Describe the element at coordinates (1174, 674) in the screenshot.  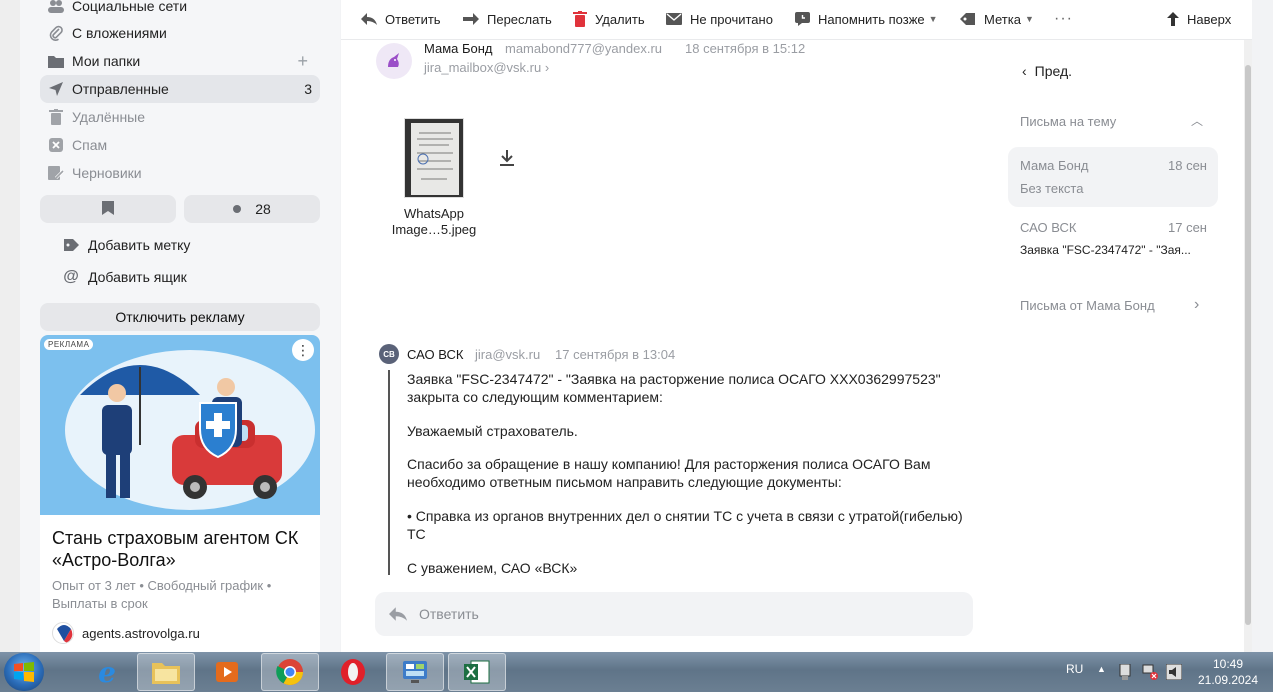
I see `volume-icon` at that location.